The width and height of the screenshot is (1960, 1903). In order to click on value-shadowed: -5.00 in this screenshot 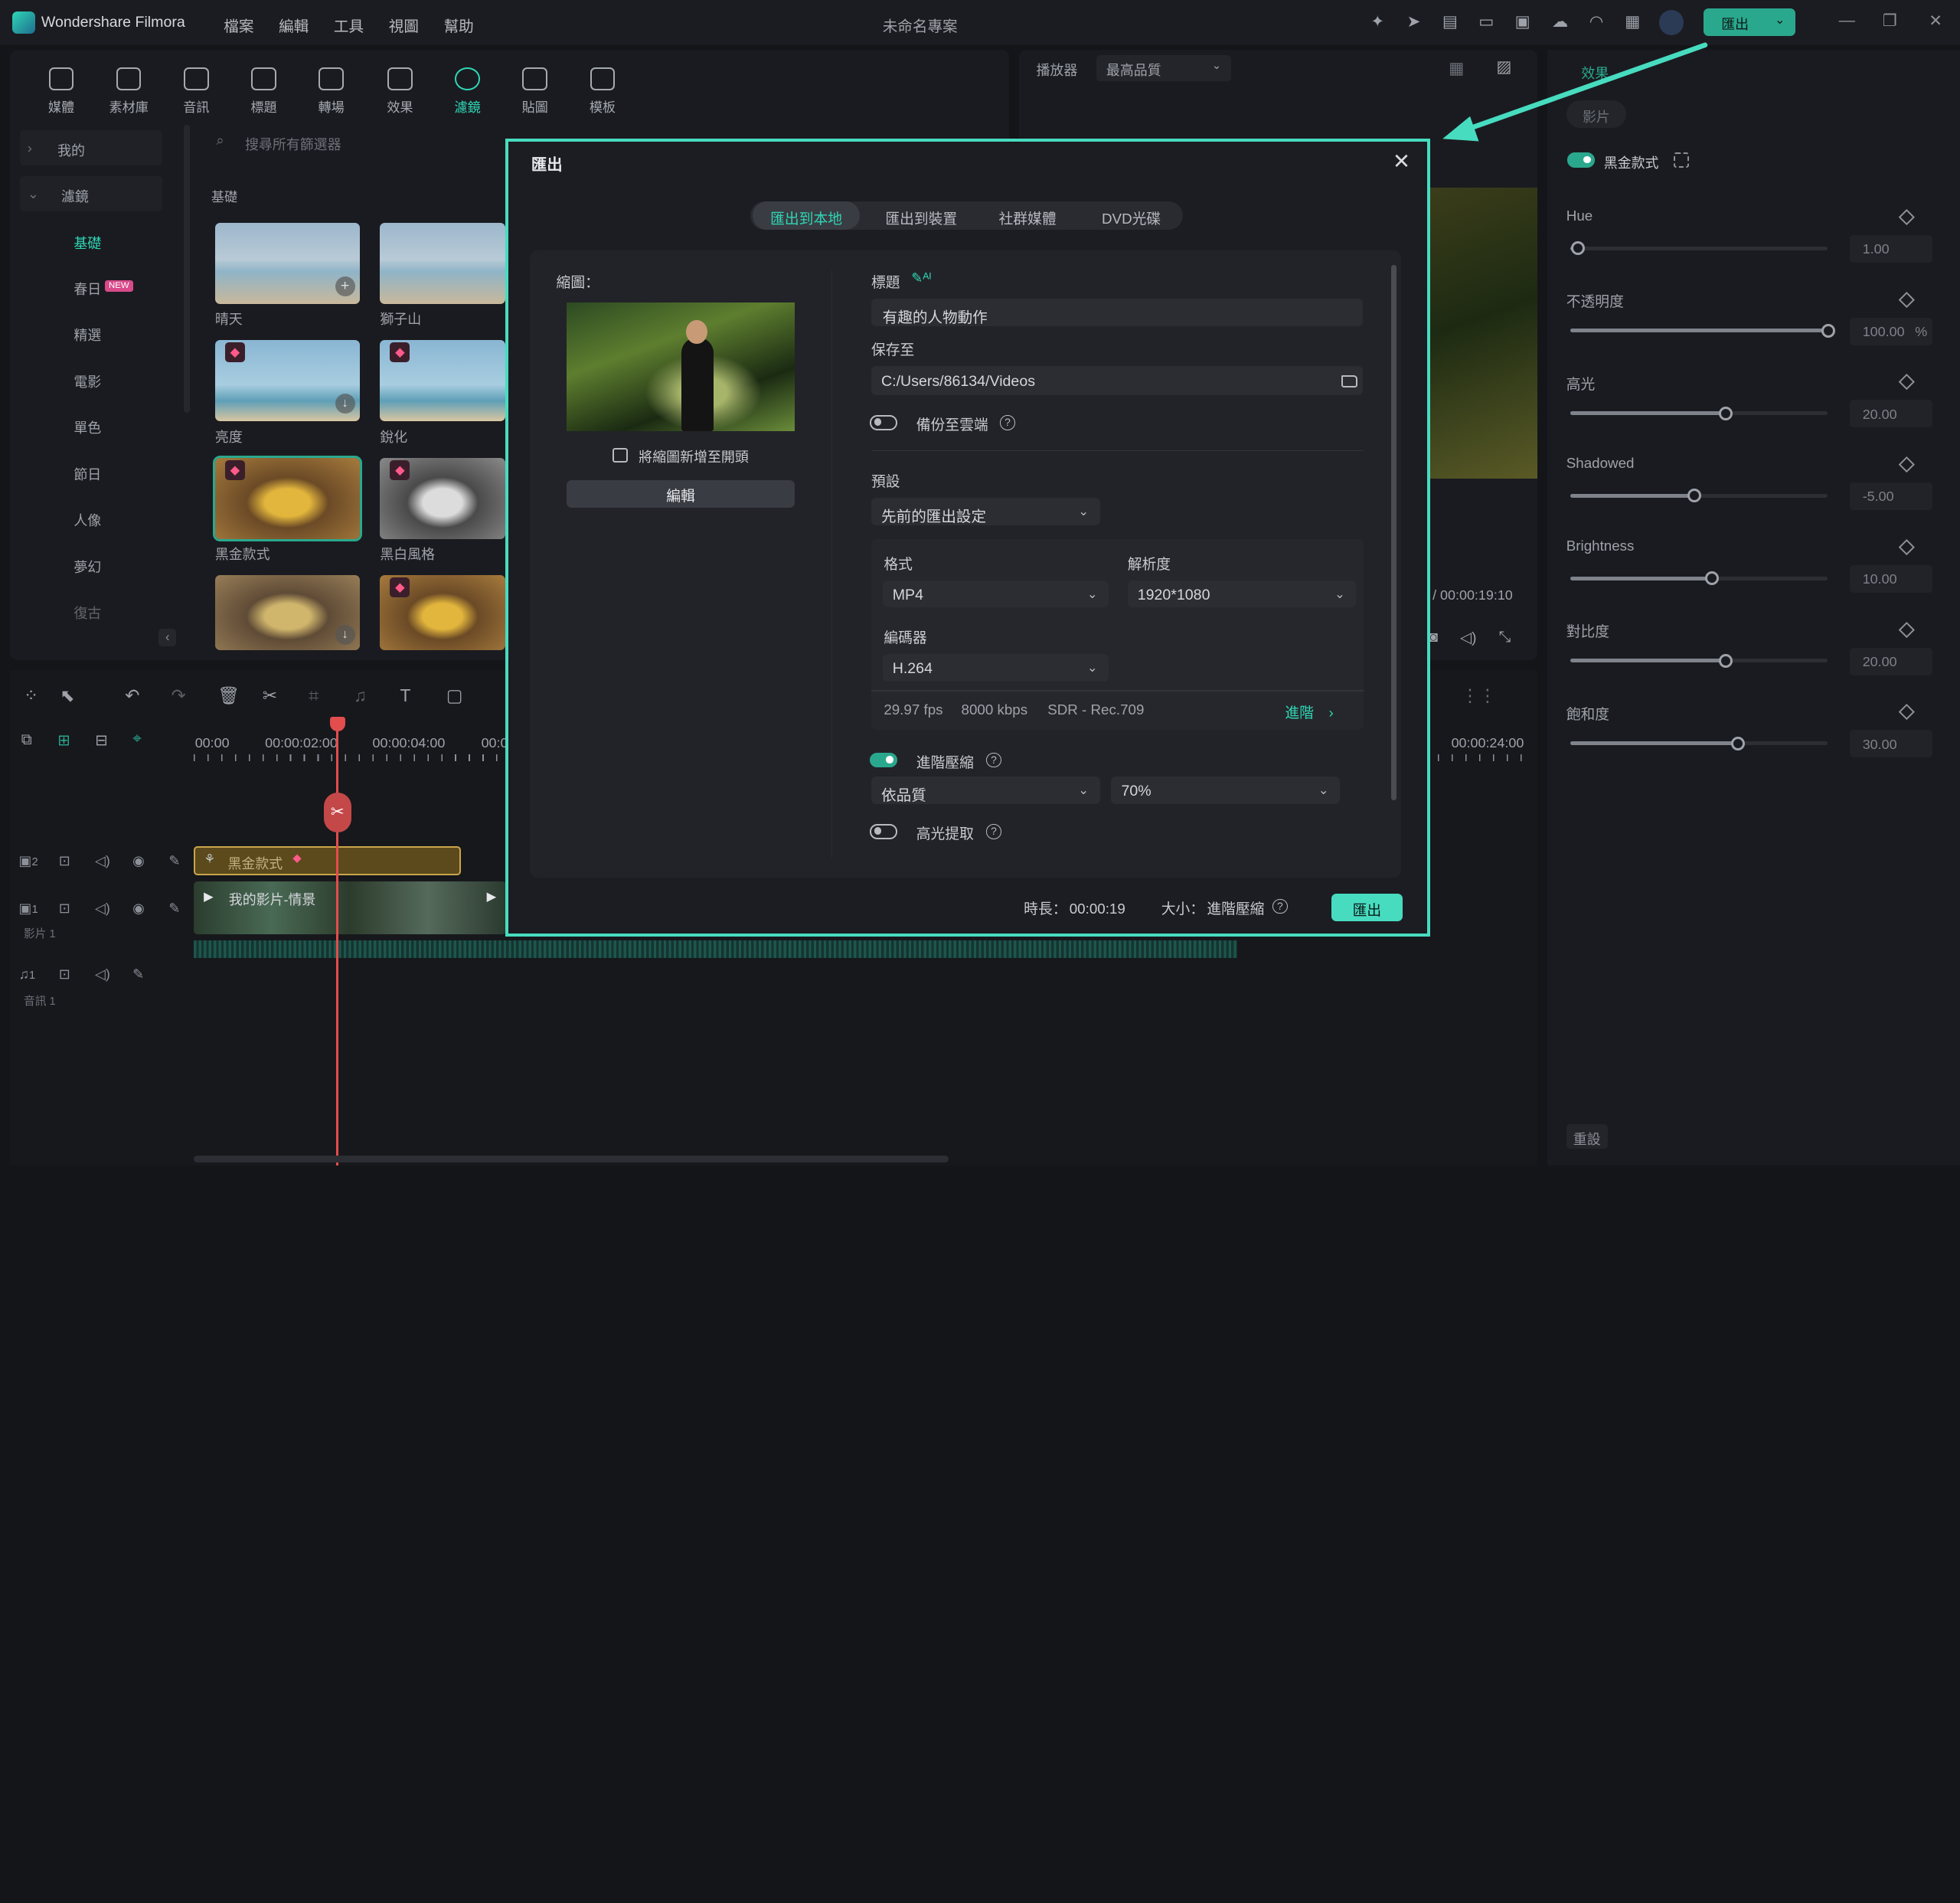, I will do `click(1891, 497)`.